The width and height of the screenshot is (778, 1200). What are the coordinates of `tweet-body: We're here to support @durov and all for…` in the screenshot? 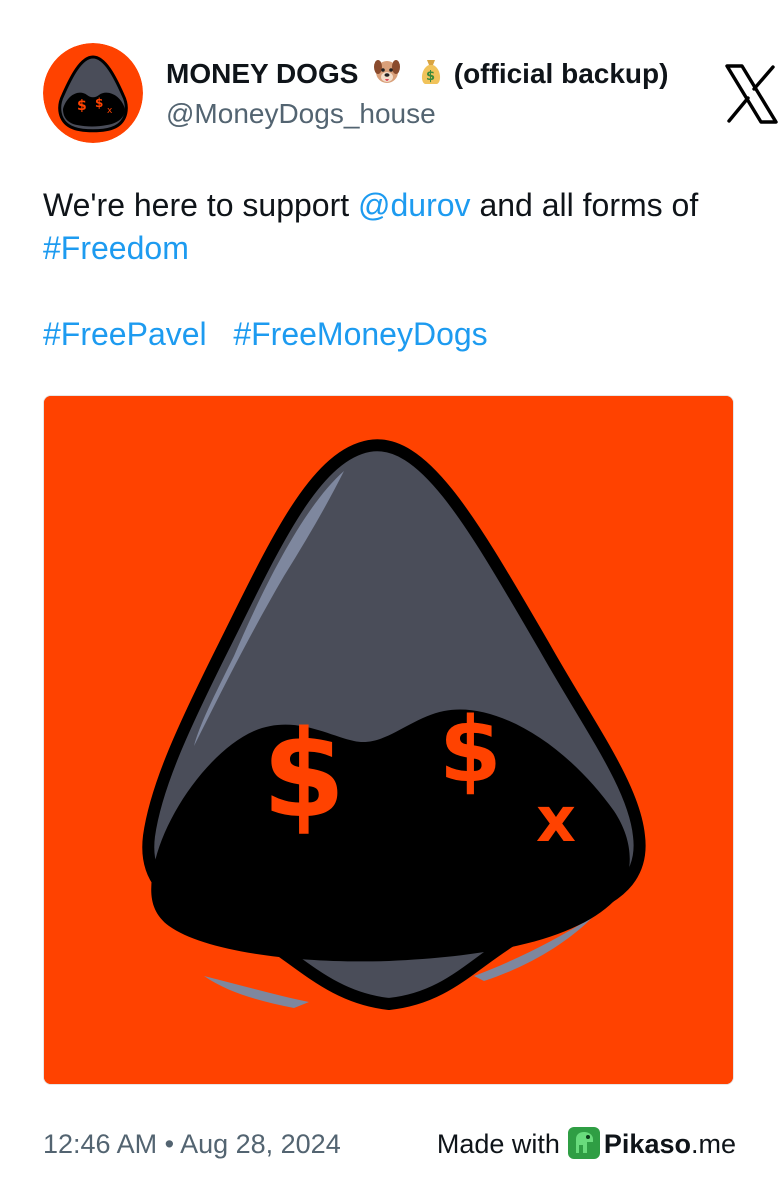 It's located at (388, 270).